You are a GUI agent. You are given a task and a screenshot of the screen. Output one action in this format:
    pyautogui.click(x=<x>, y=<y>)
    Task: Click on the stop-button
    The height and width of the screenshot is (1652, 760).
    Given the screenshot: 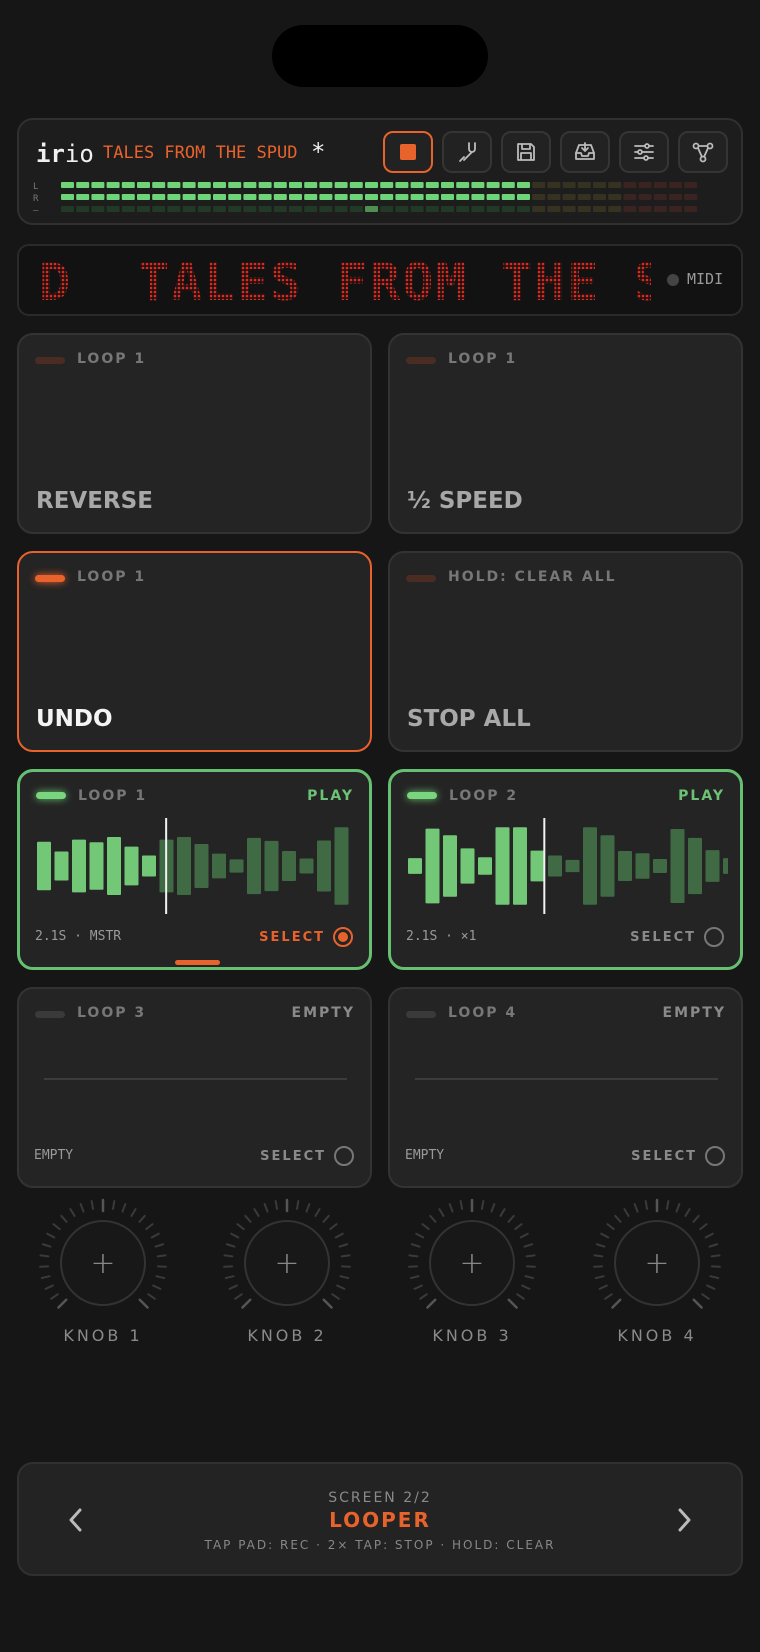 What is the action you would take?
    pyautogui.click(x=408, y=152)
    